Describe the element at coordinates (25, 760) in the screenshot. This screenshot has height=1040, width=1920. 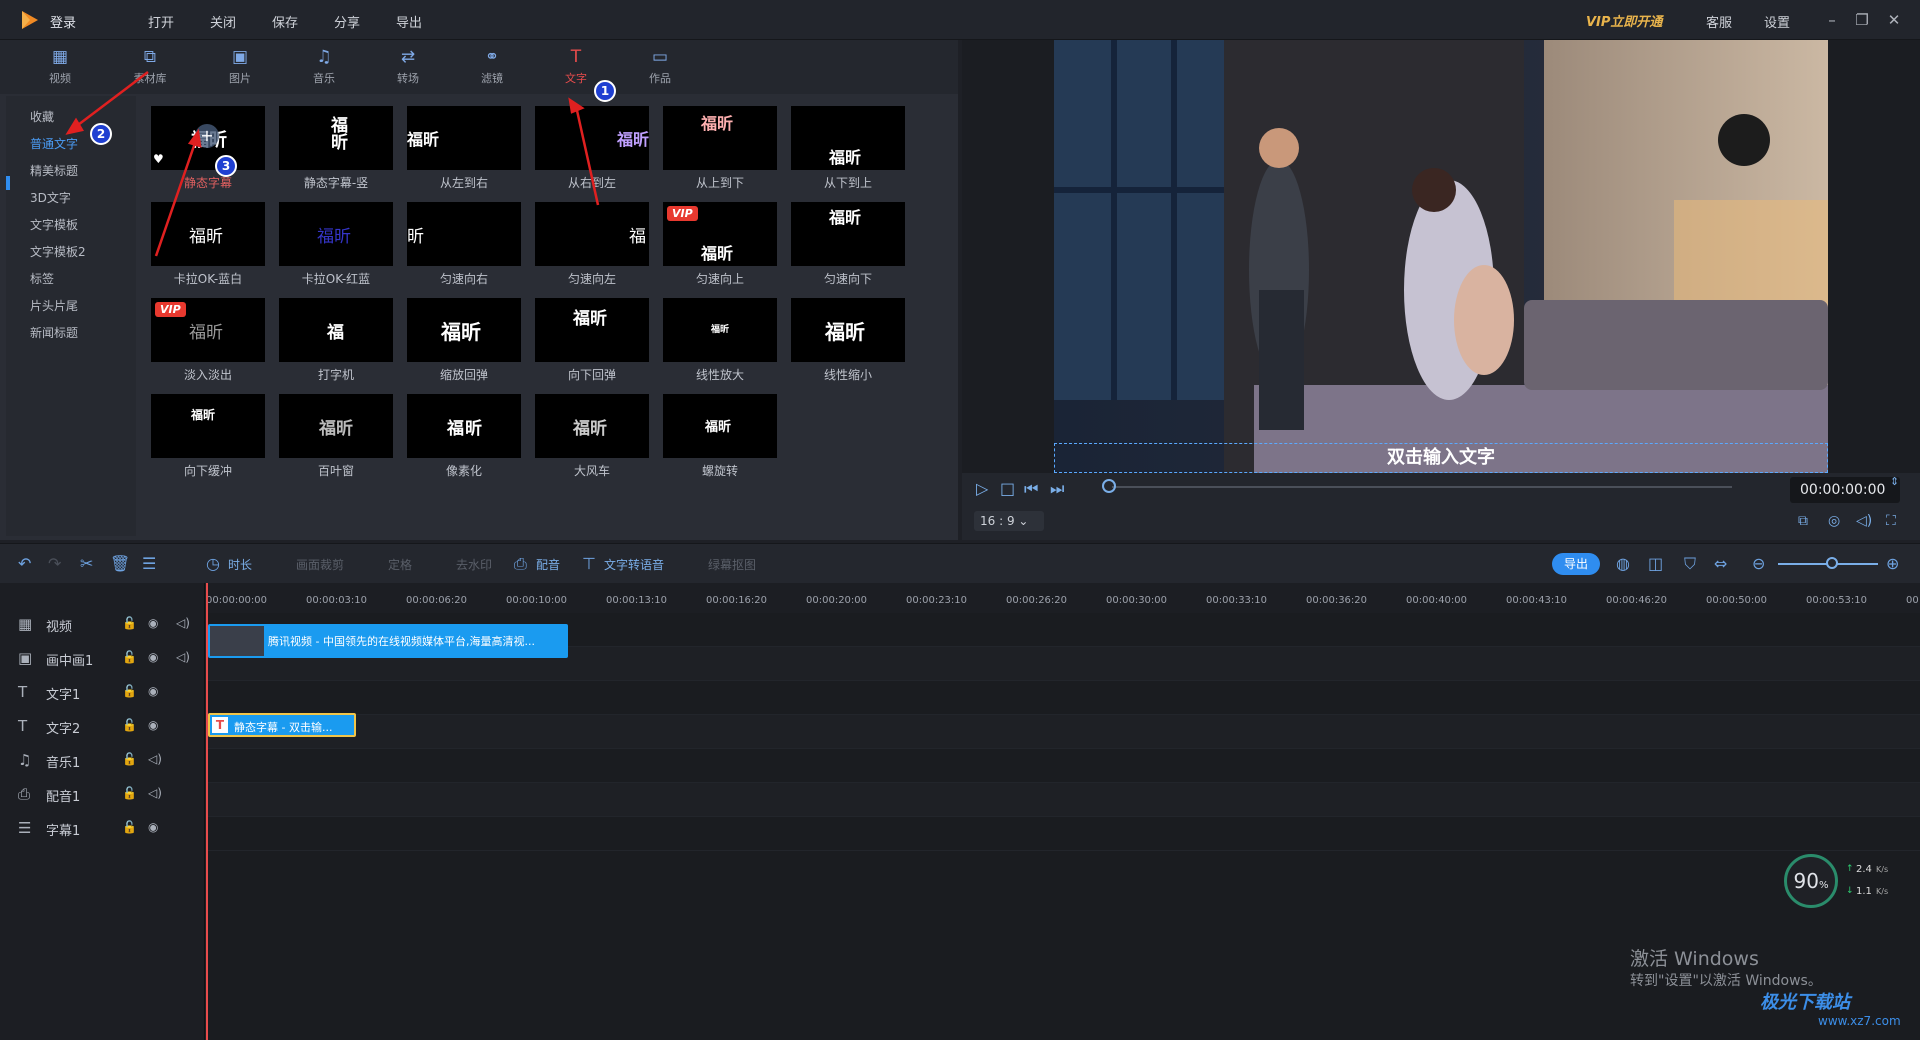
I see `music-icon: ♫` at that location.